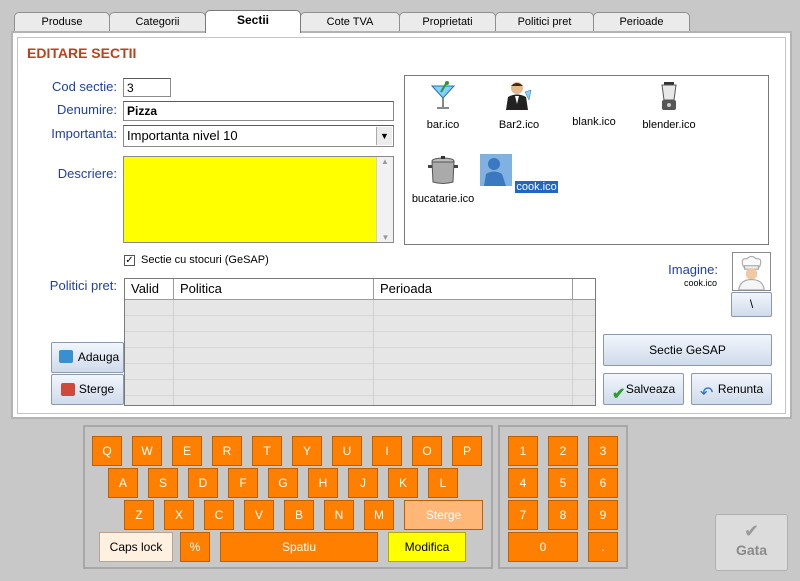  I want to click on key-j: J, so click(363, 483).